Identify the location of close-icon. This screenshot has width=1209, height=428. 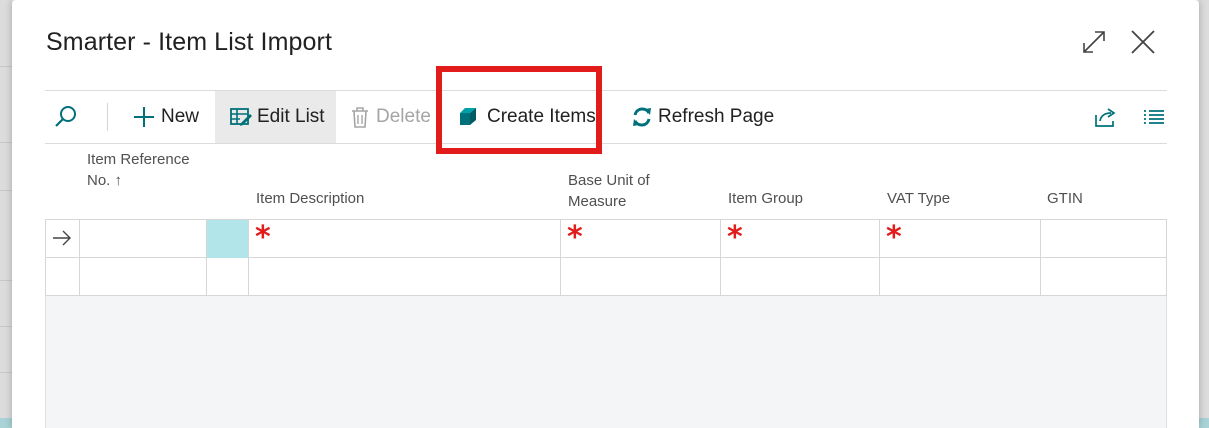
(1143, 42).